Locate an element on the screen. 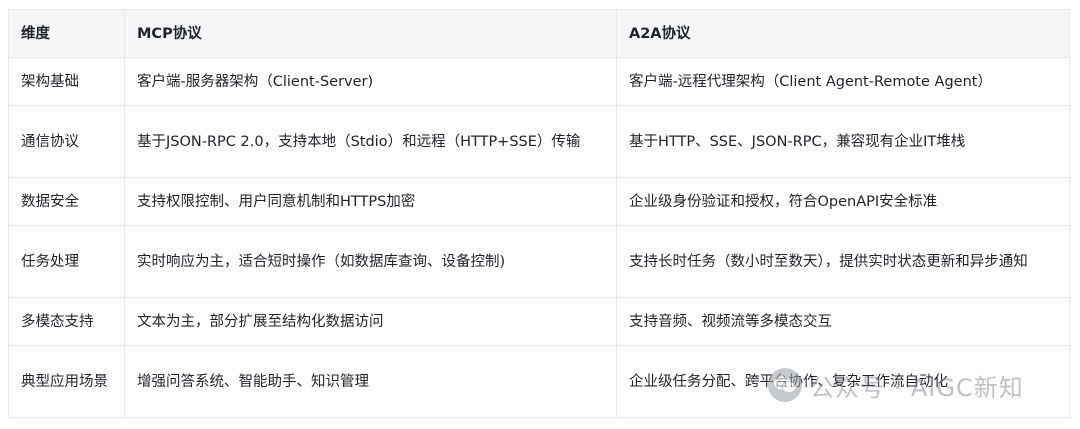 The height and width of the screenshot is (429, 1080). row-a2a-cell: 企业级任务分配、跨平台协作、复杂工作流自动化 is located at coordinates (843, 381).